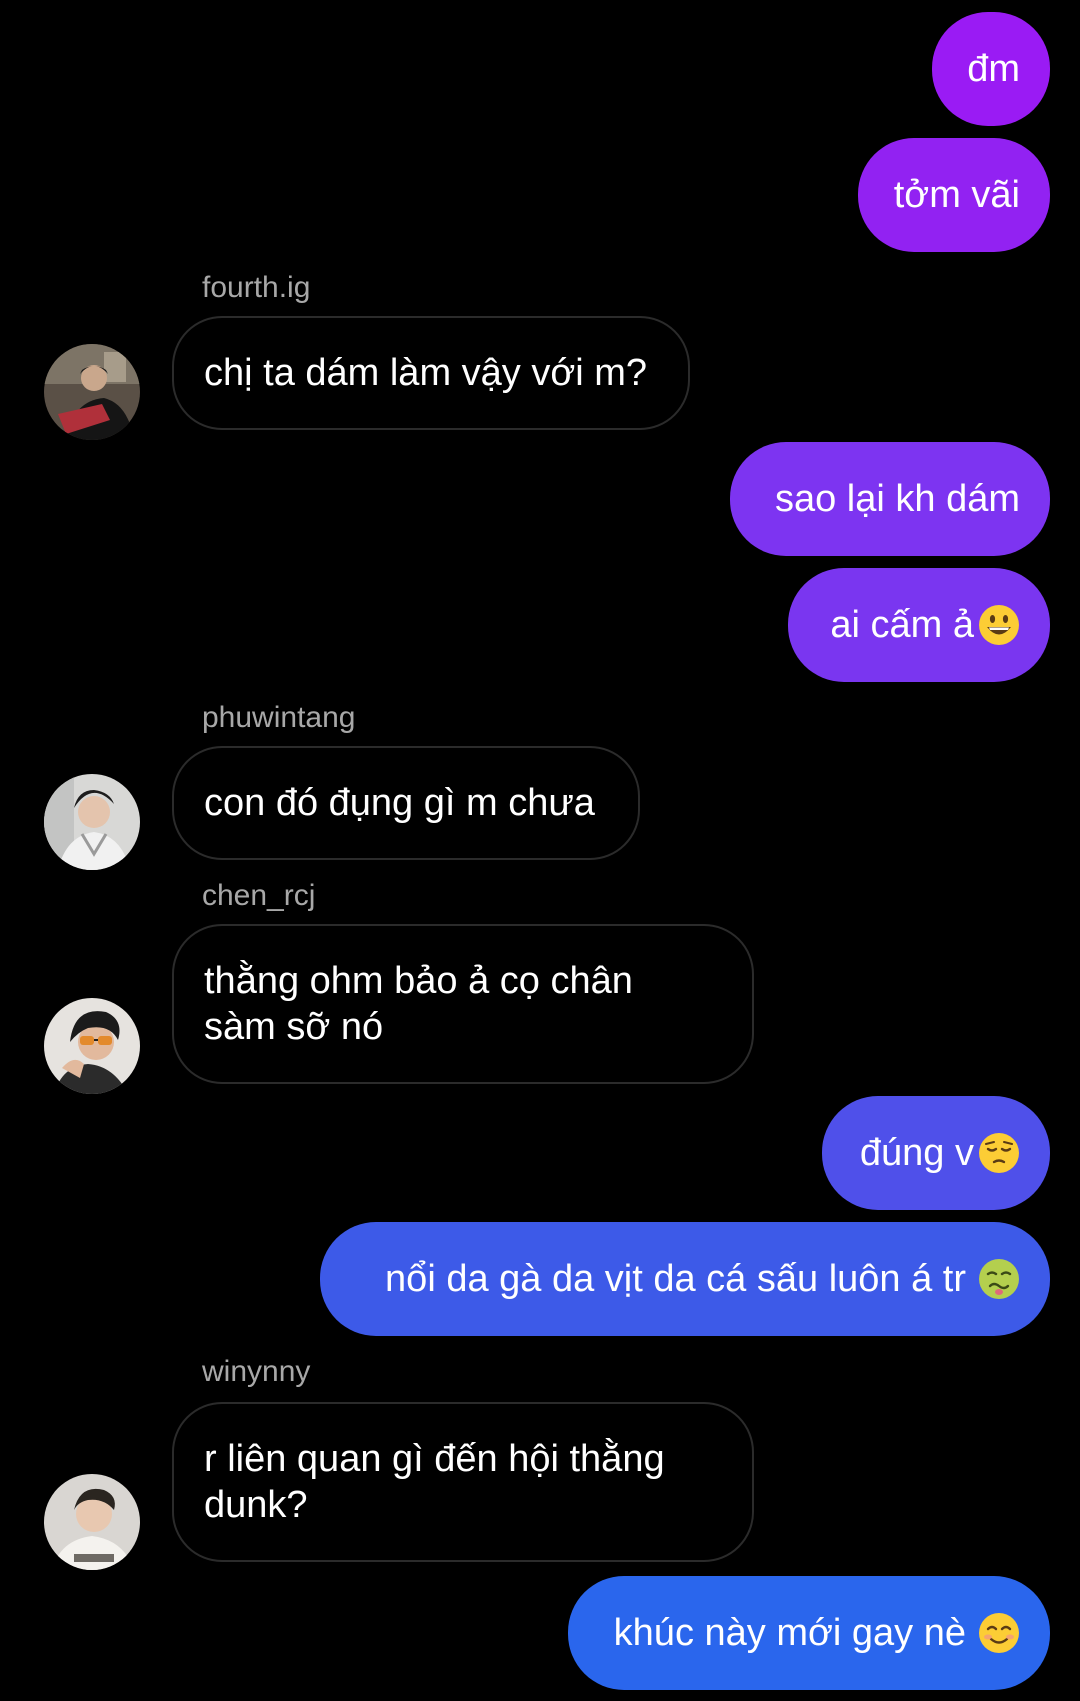 This screenshot has width=1080, height=1701. Describe the element at coordinates (999, 1633) in the screenshot. I see `smiling-face-icon` at that location.